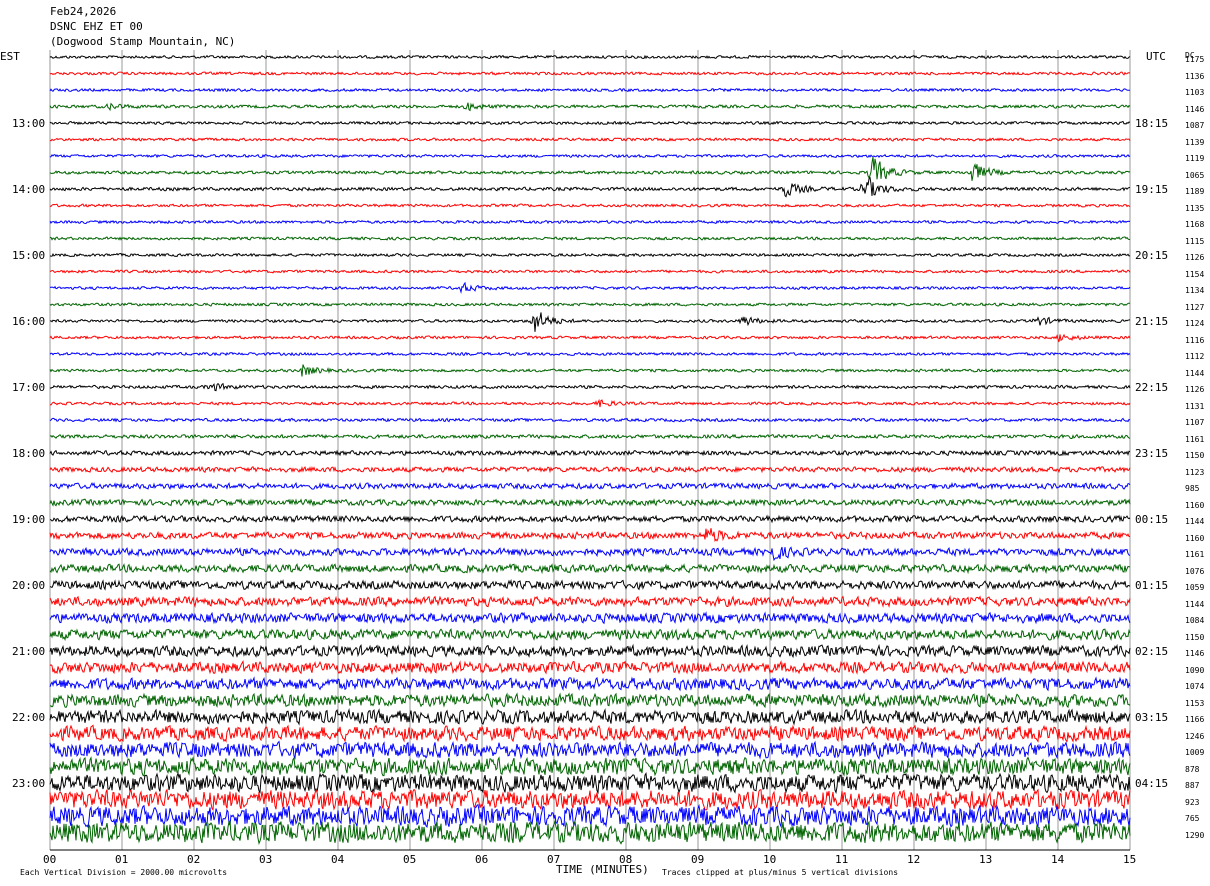  I want to click on dc-offset-value: 1135, so click(1195, 208).